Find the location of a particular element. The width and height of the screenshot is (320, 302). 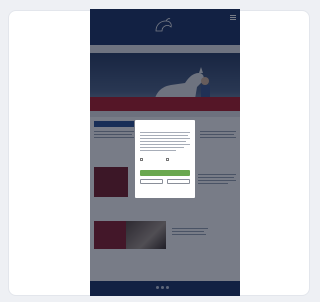

cookie-checkbox-essential is located at coordinates (141, 159).